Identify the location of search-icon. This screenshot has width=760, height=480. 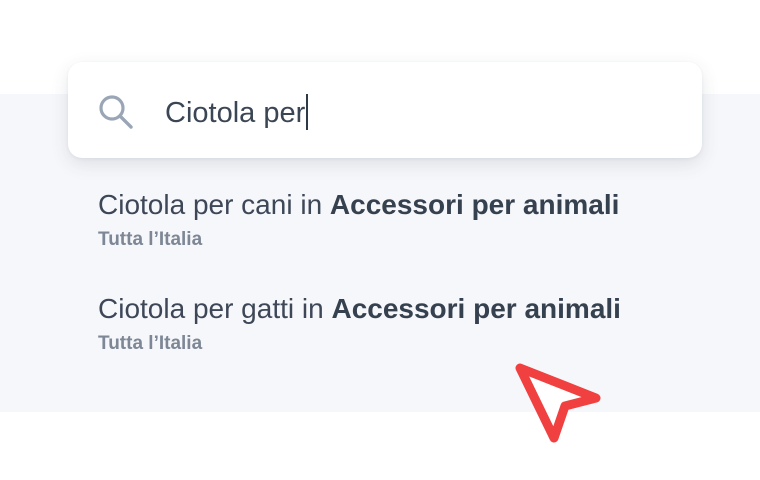
(116, 112).